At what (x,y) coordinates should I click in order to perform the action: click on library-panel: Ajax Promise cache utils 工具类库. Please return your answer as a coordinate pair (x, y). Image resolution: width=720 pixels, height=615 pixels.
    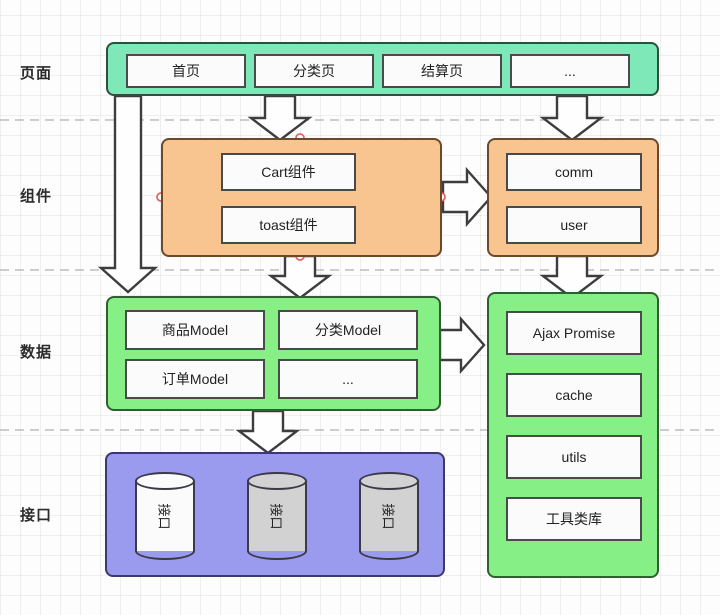
    Looking at the image, I should click on (573, 435).